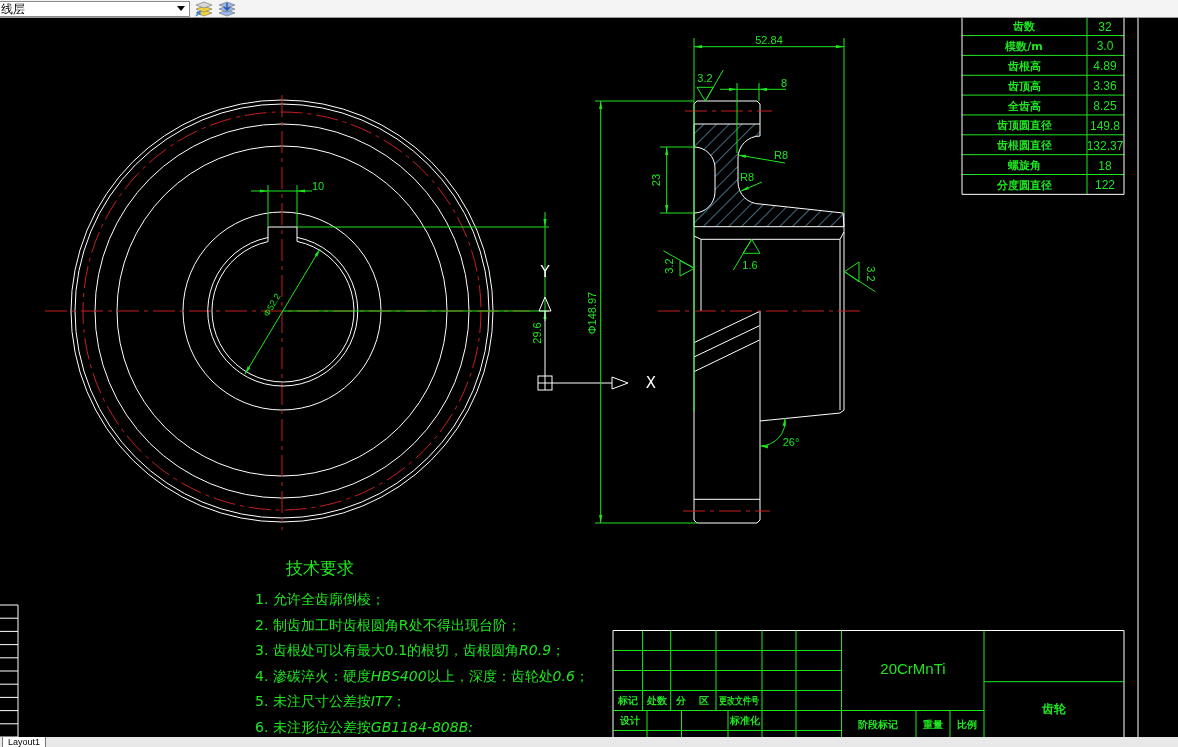 This screenshot has width=1178, height=747. Describe the element at coordinates (744, 700) in the screenshot. I see `title-block-label: 更改文件号` at that location.